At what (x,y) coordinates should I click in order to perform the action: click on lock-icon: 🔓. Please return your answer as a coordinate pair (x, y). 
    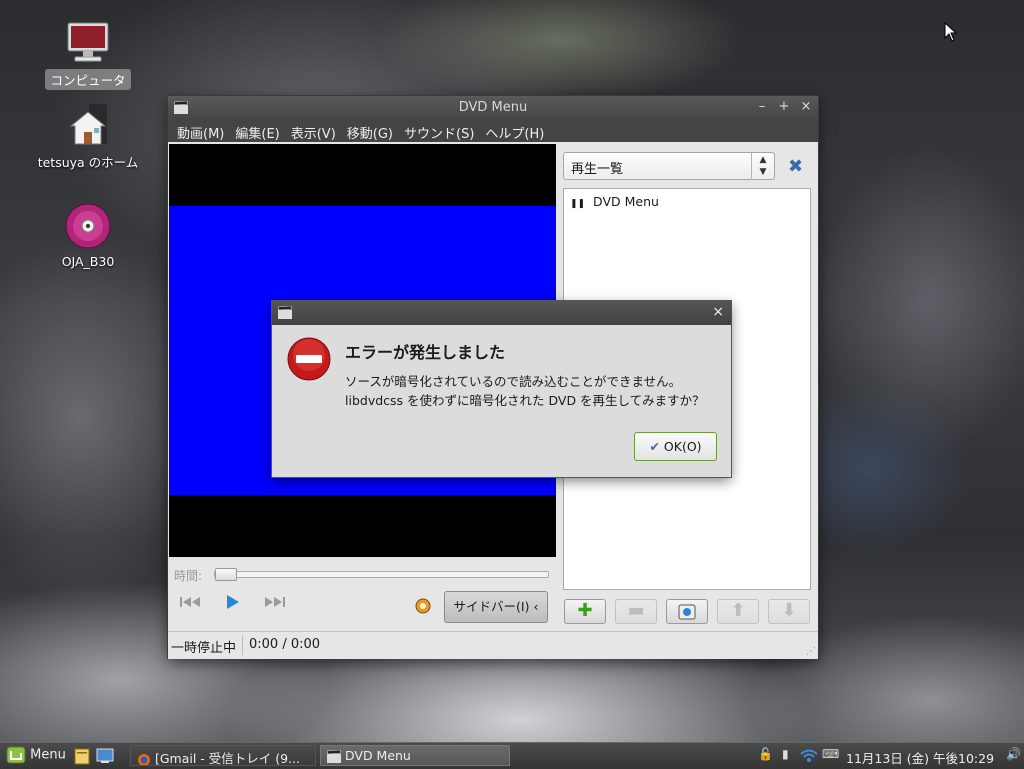
    Looking at the image, I should click on (765, 754).